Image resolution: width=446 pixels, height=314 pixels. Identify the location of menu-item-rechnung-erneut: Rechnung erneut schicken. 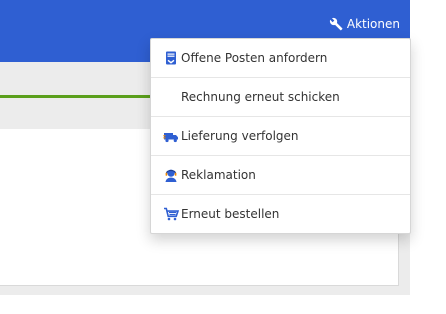
(280, 97).